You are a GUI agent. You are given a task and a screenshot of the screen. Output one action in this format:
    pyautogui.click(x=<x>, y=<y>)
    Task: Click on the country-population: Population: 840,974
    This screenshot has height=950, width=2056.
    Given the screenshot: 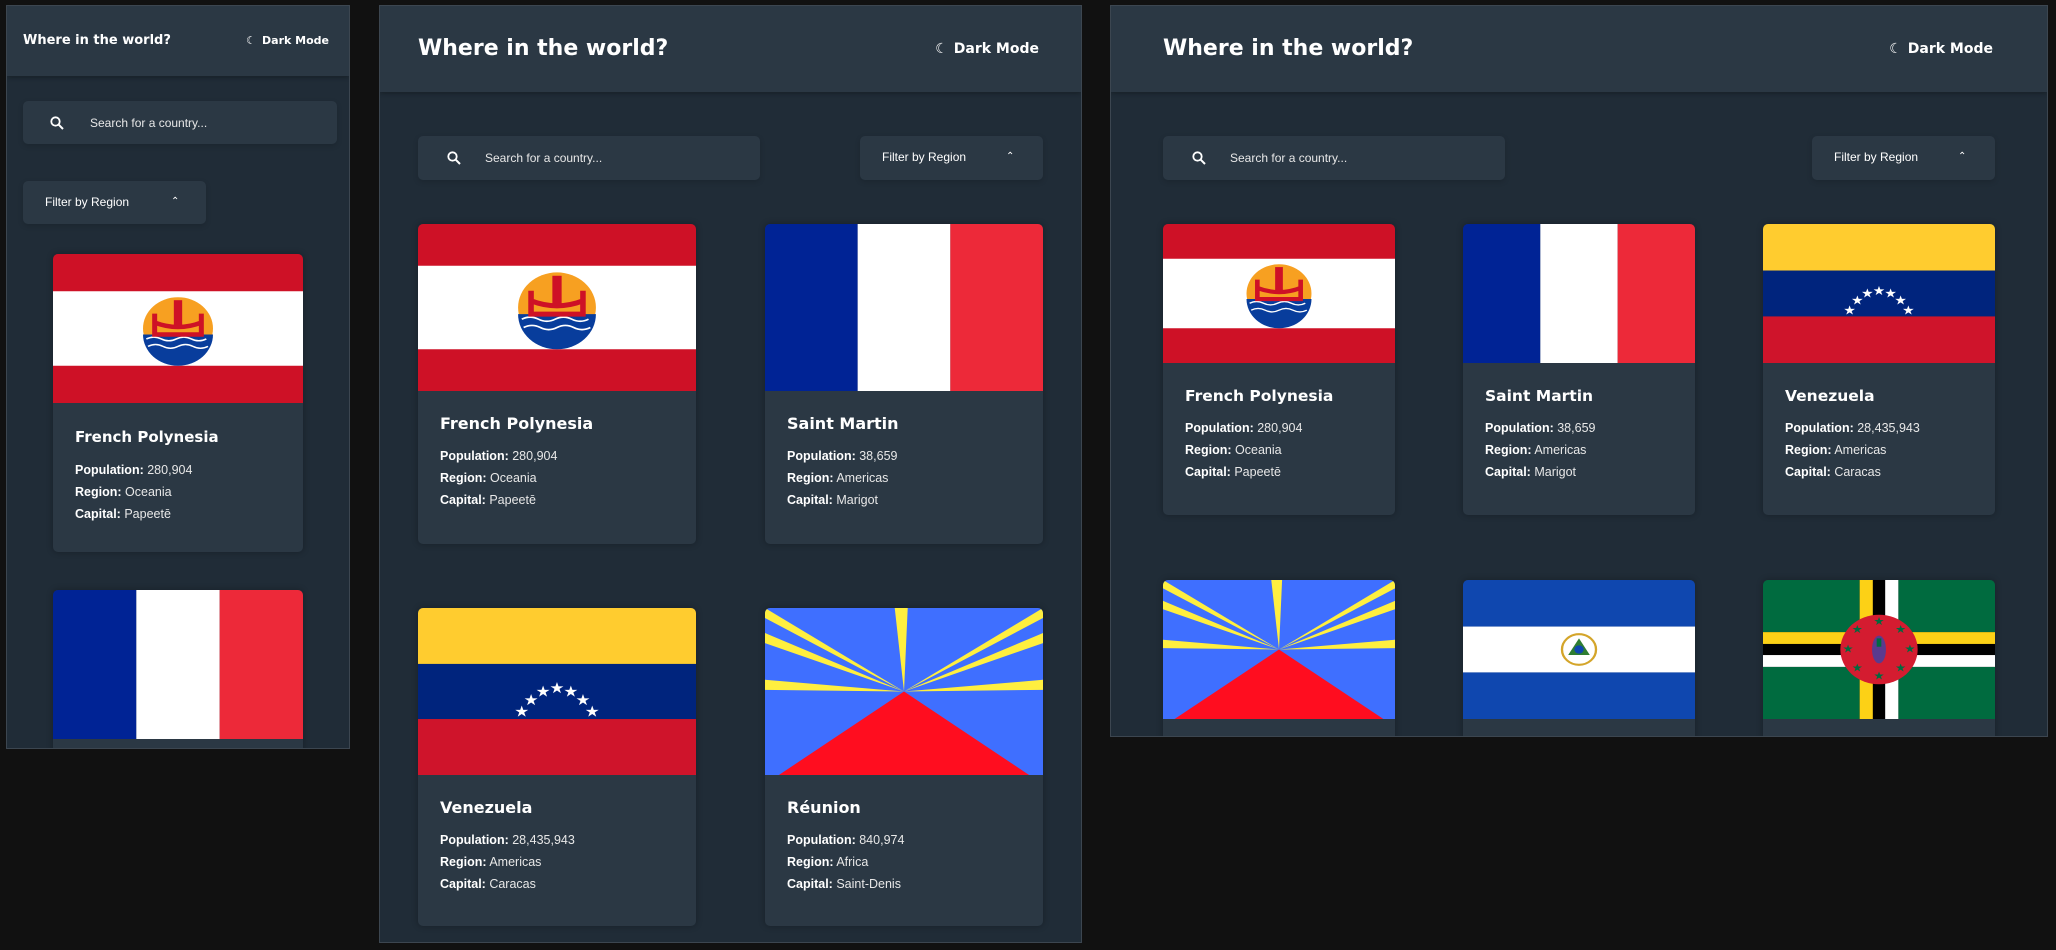 What is the action you would take?
    pyautogui.click(x=846, y=840)
    